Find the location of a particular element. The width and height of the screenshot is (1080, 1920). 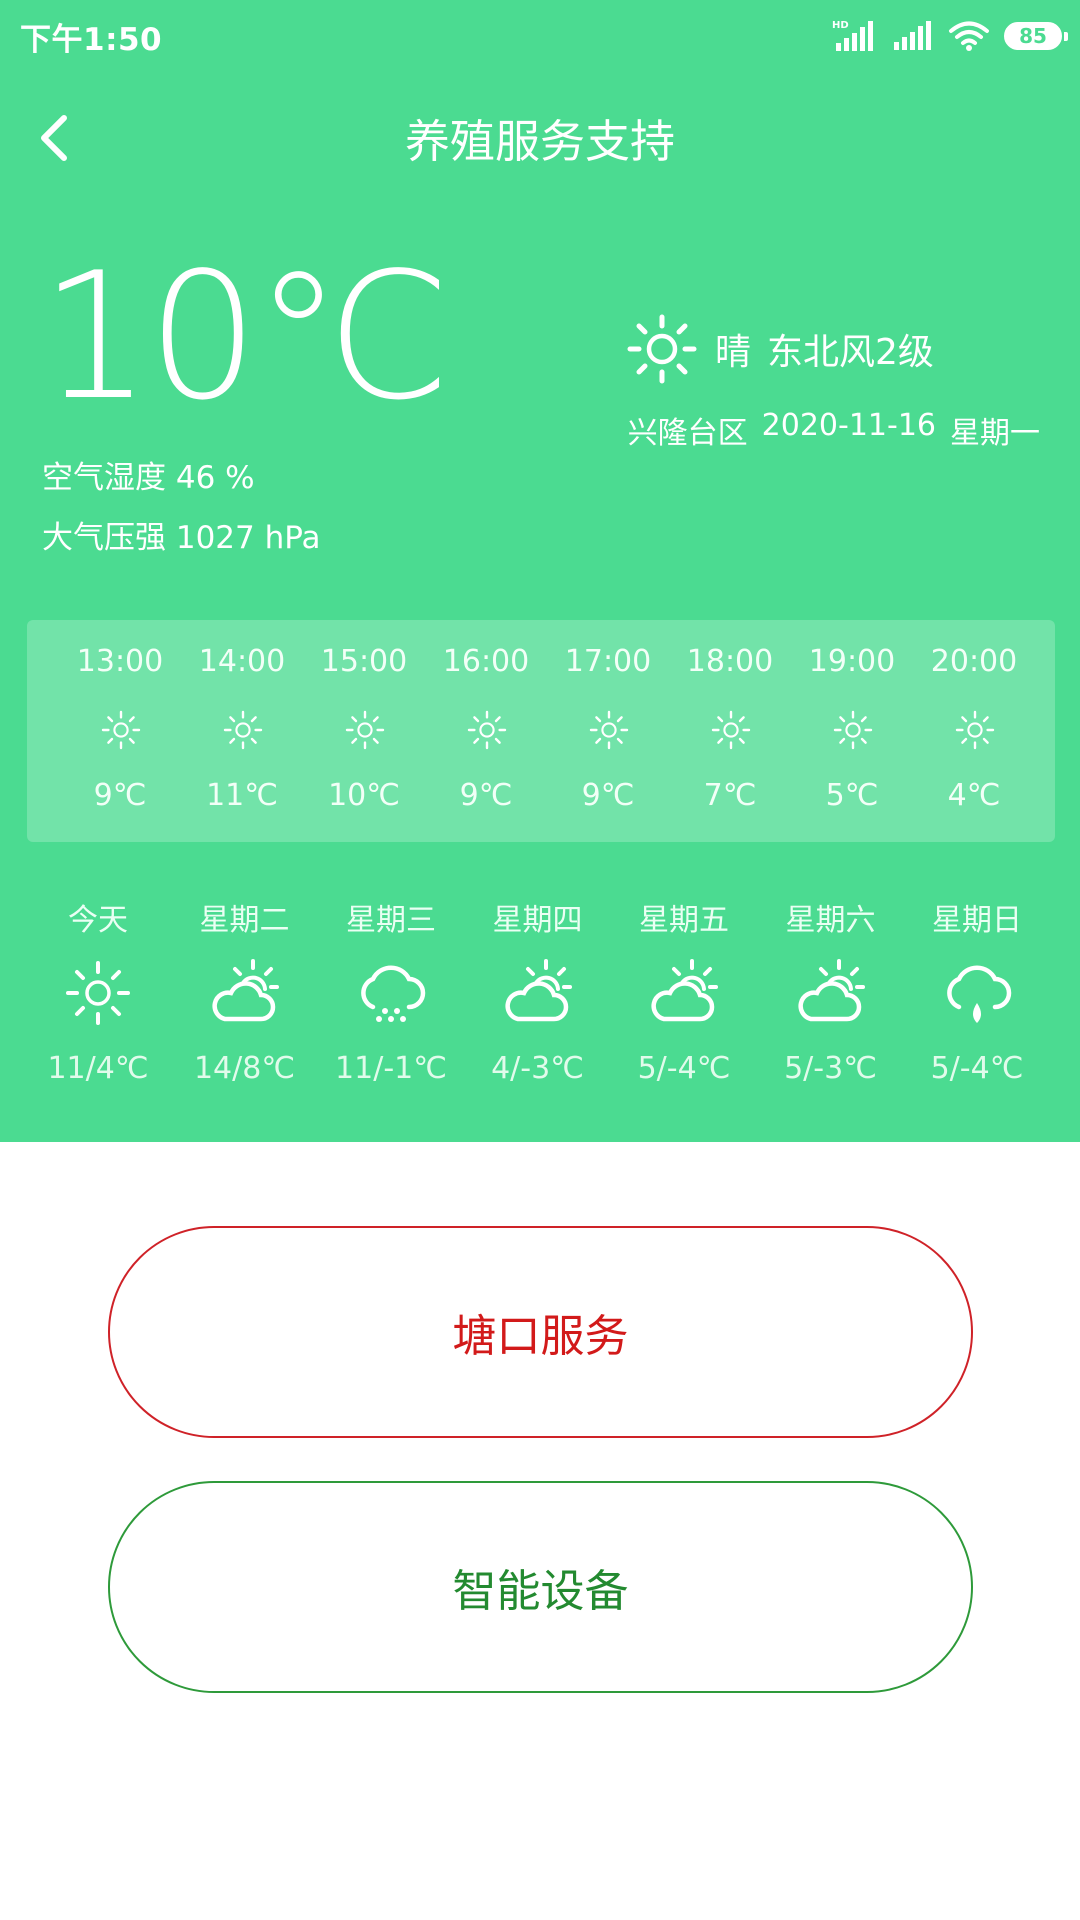

smart-device-button: 智能设备 is located at coordinates (540, 1587).